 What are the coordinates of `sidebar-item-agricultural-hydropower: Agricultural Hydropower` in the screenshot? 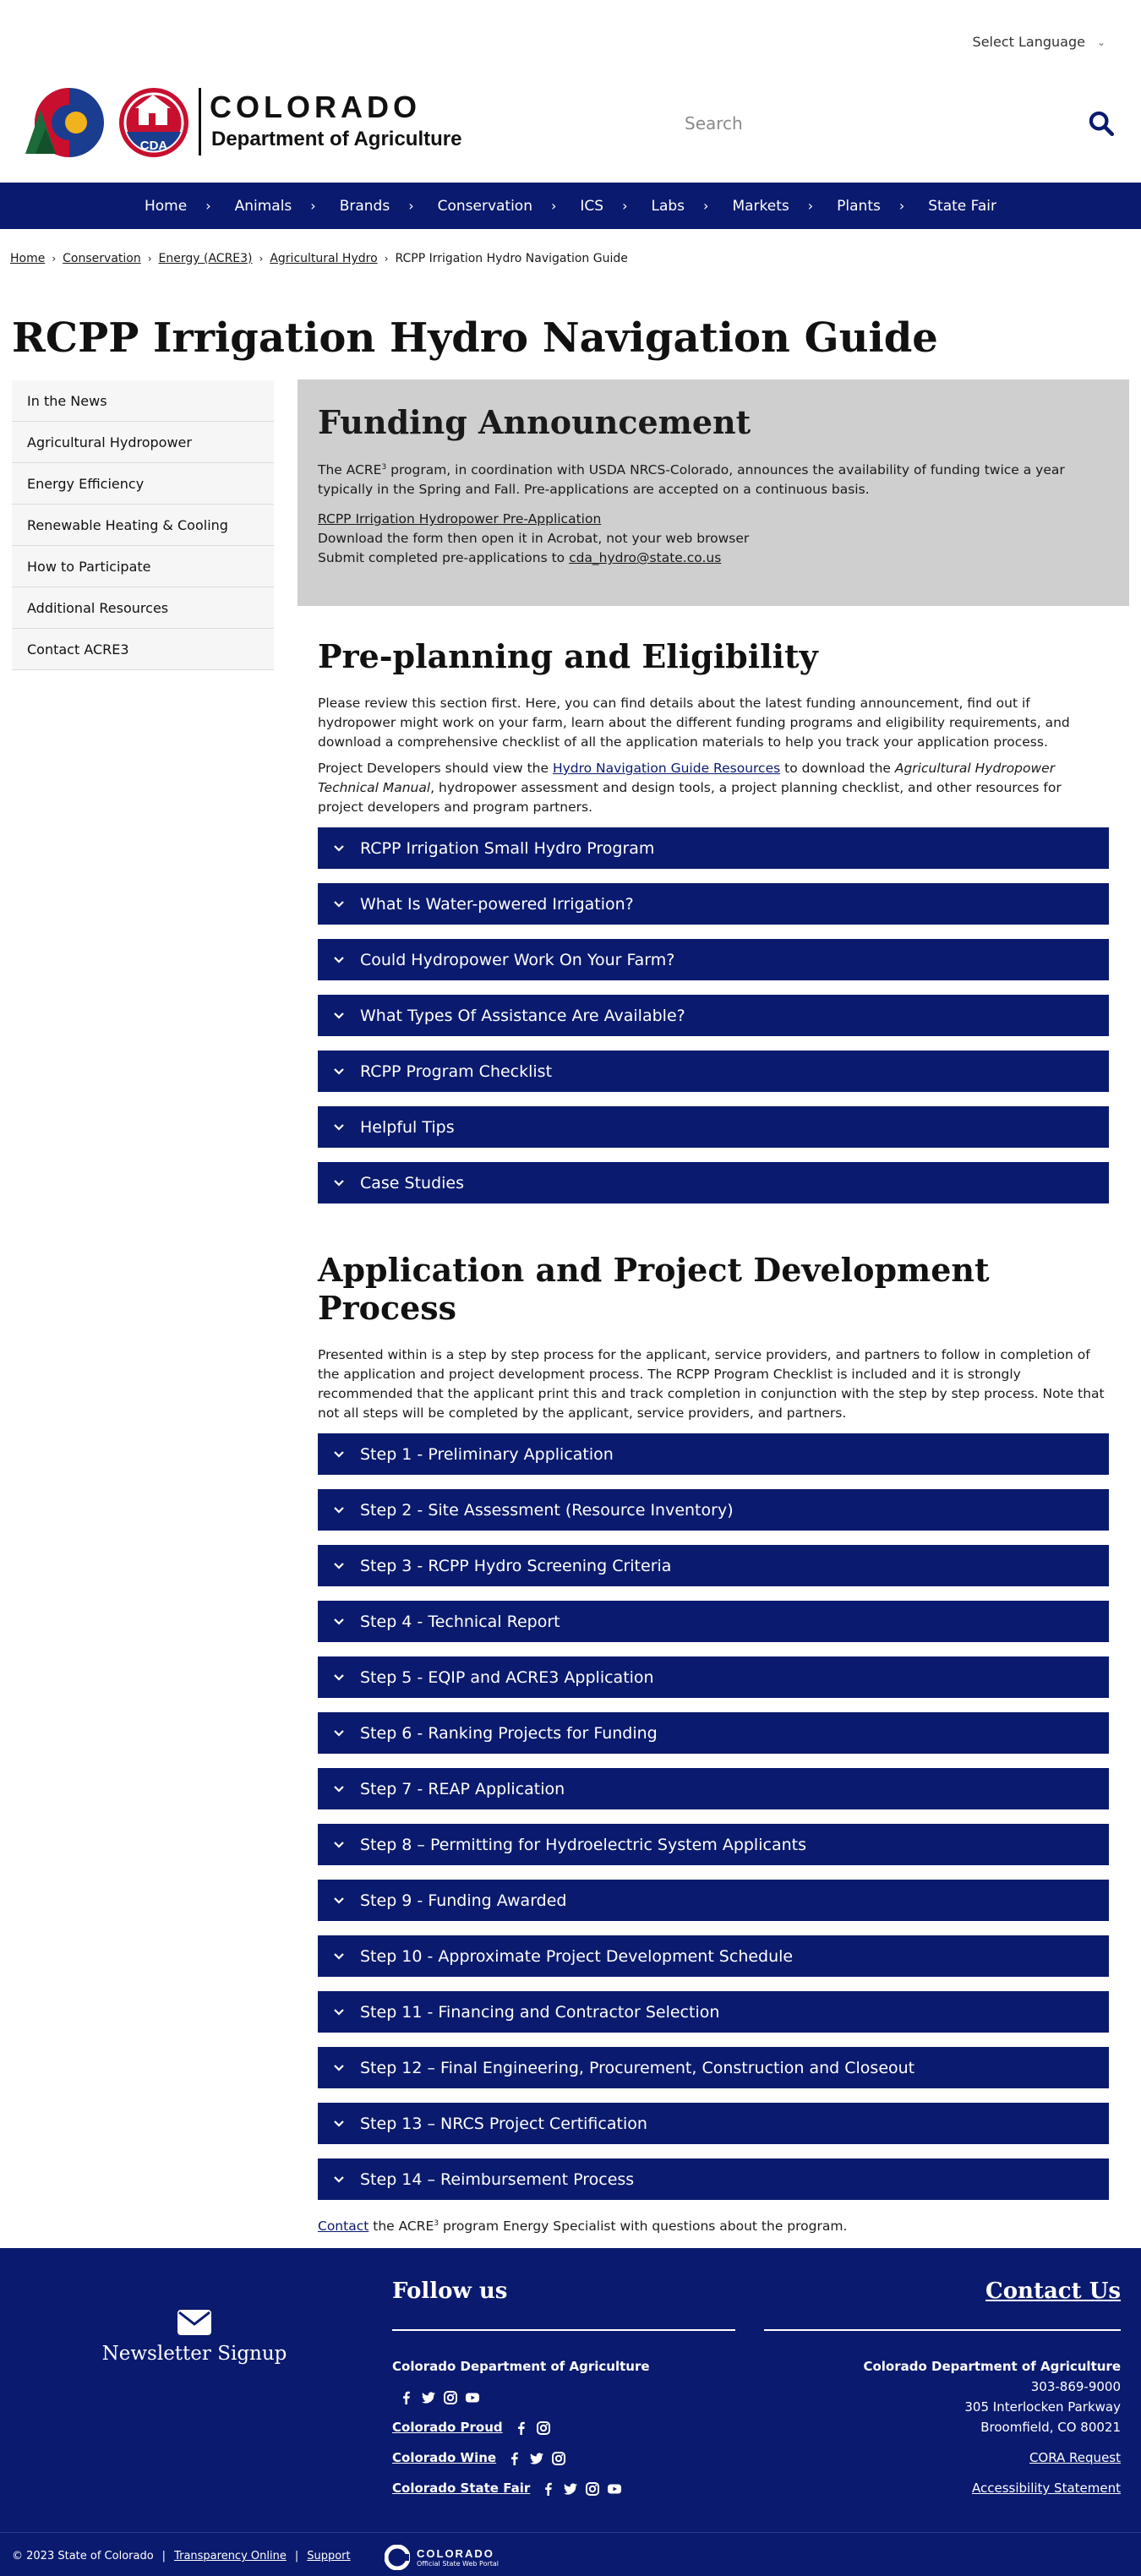 It's located at (143, 442).